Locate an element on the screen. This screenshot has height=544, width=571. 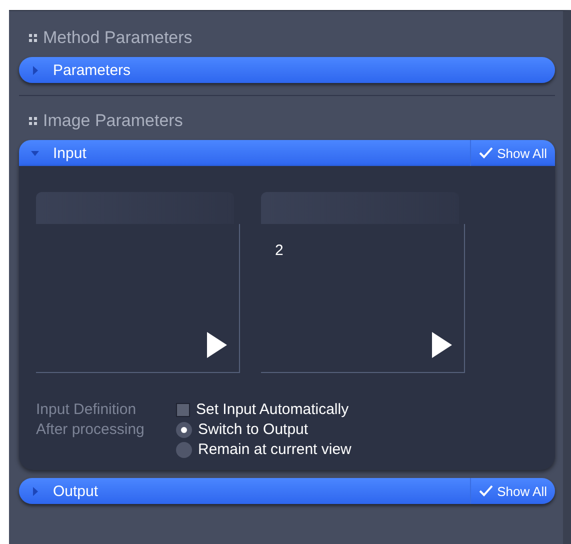
image-slot: 2 is located at coordinates (363, 298).